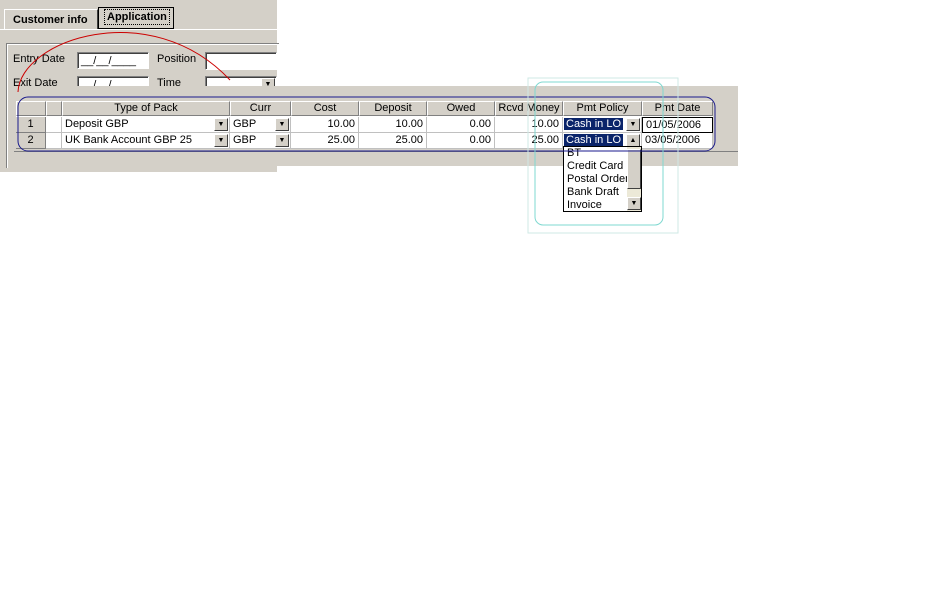 The width and height of the screenshot is (948, 608). Describe the element at coordinates (599, 153) in the screenshot. I see `cyan-annotation-highlight-inner` at that location.